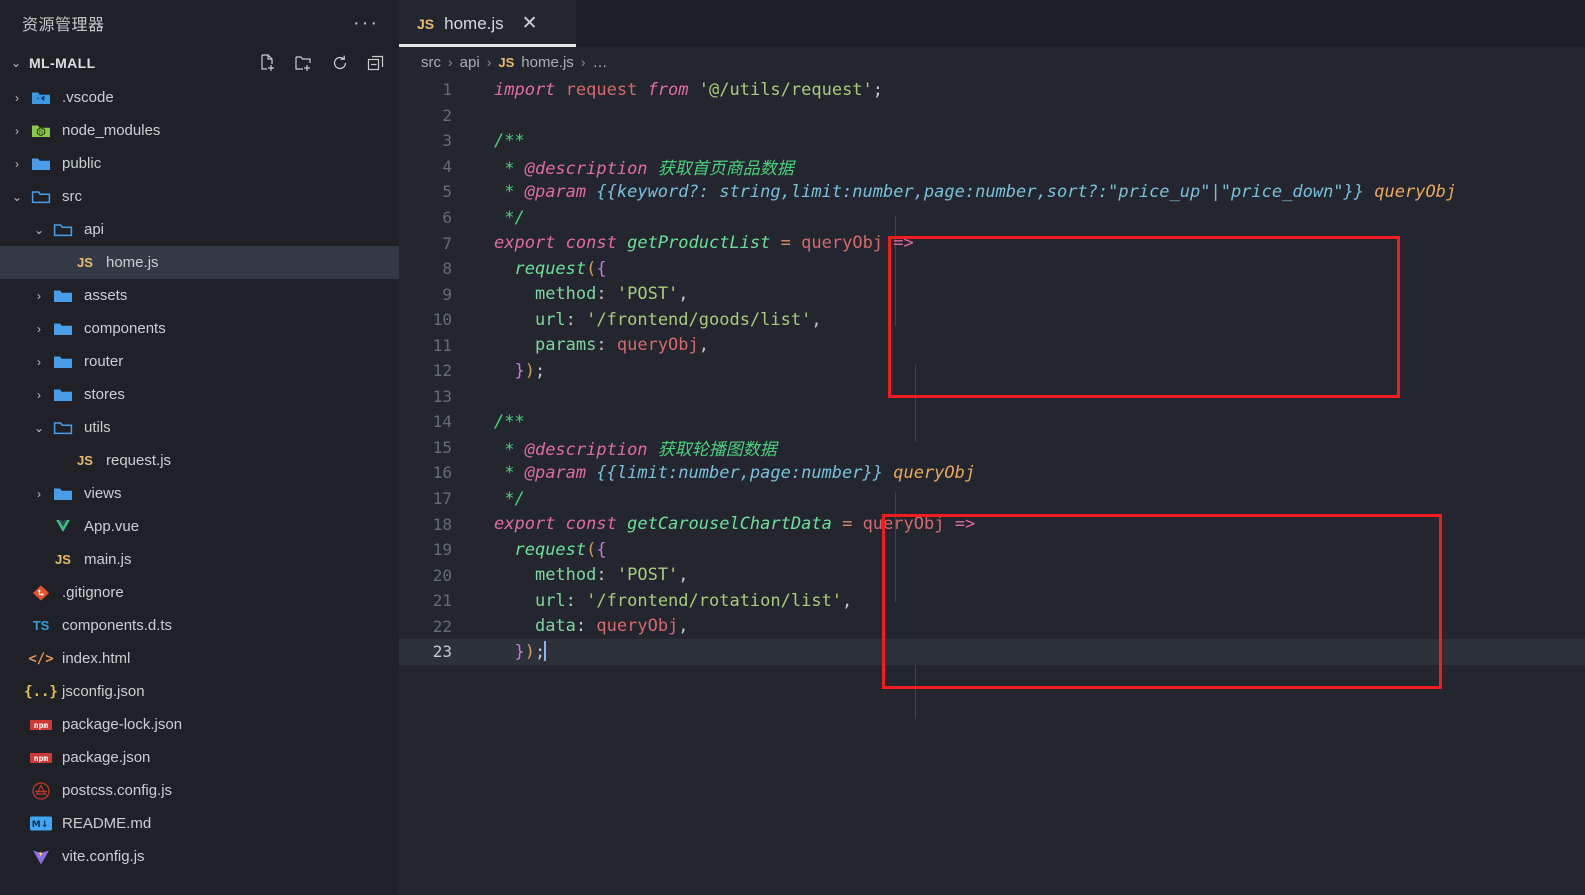  Describe the element at coordinates (199, 790) in the screenshot. I see `tree-item-postcss-config-js: postcss.config.js` at that location.